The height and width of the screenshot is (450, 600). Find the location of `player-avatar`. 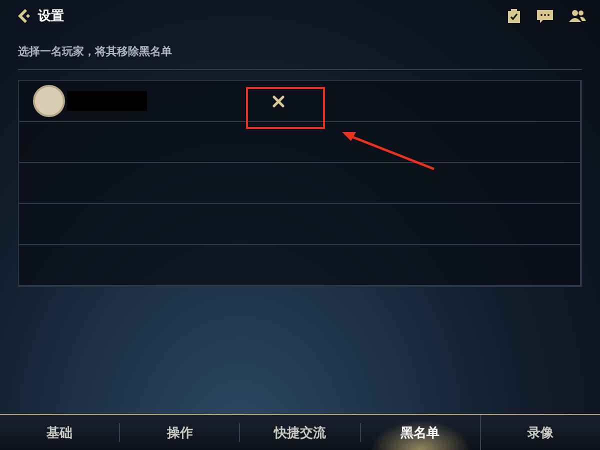

player-avatar is located at coordinates (49, 101).